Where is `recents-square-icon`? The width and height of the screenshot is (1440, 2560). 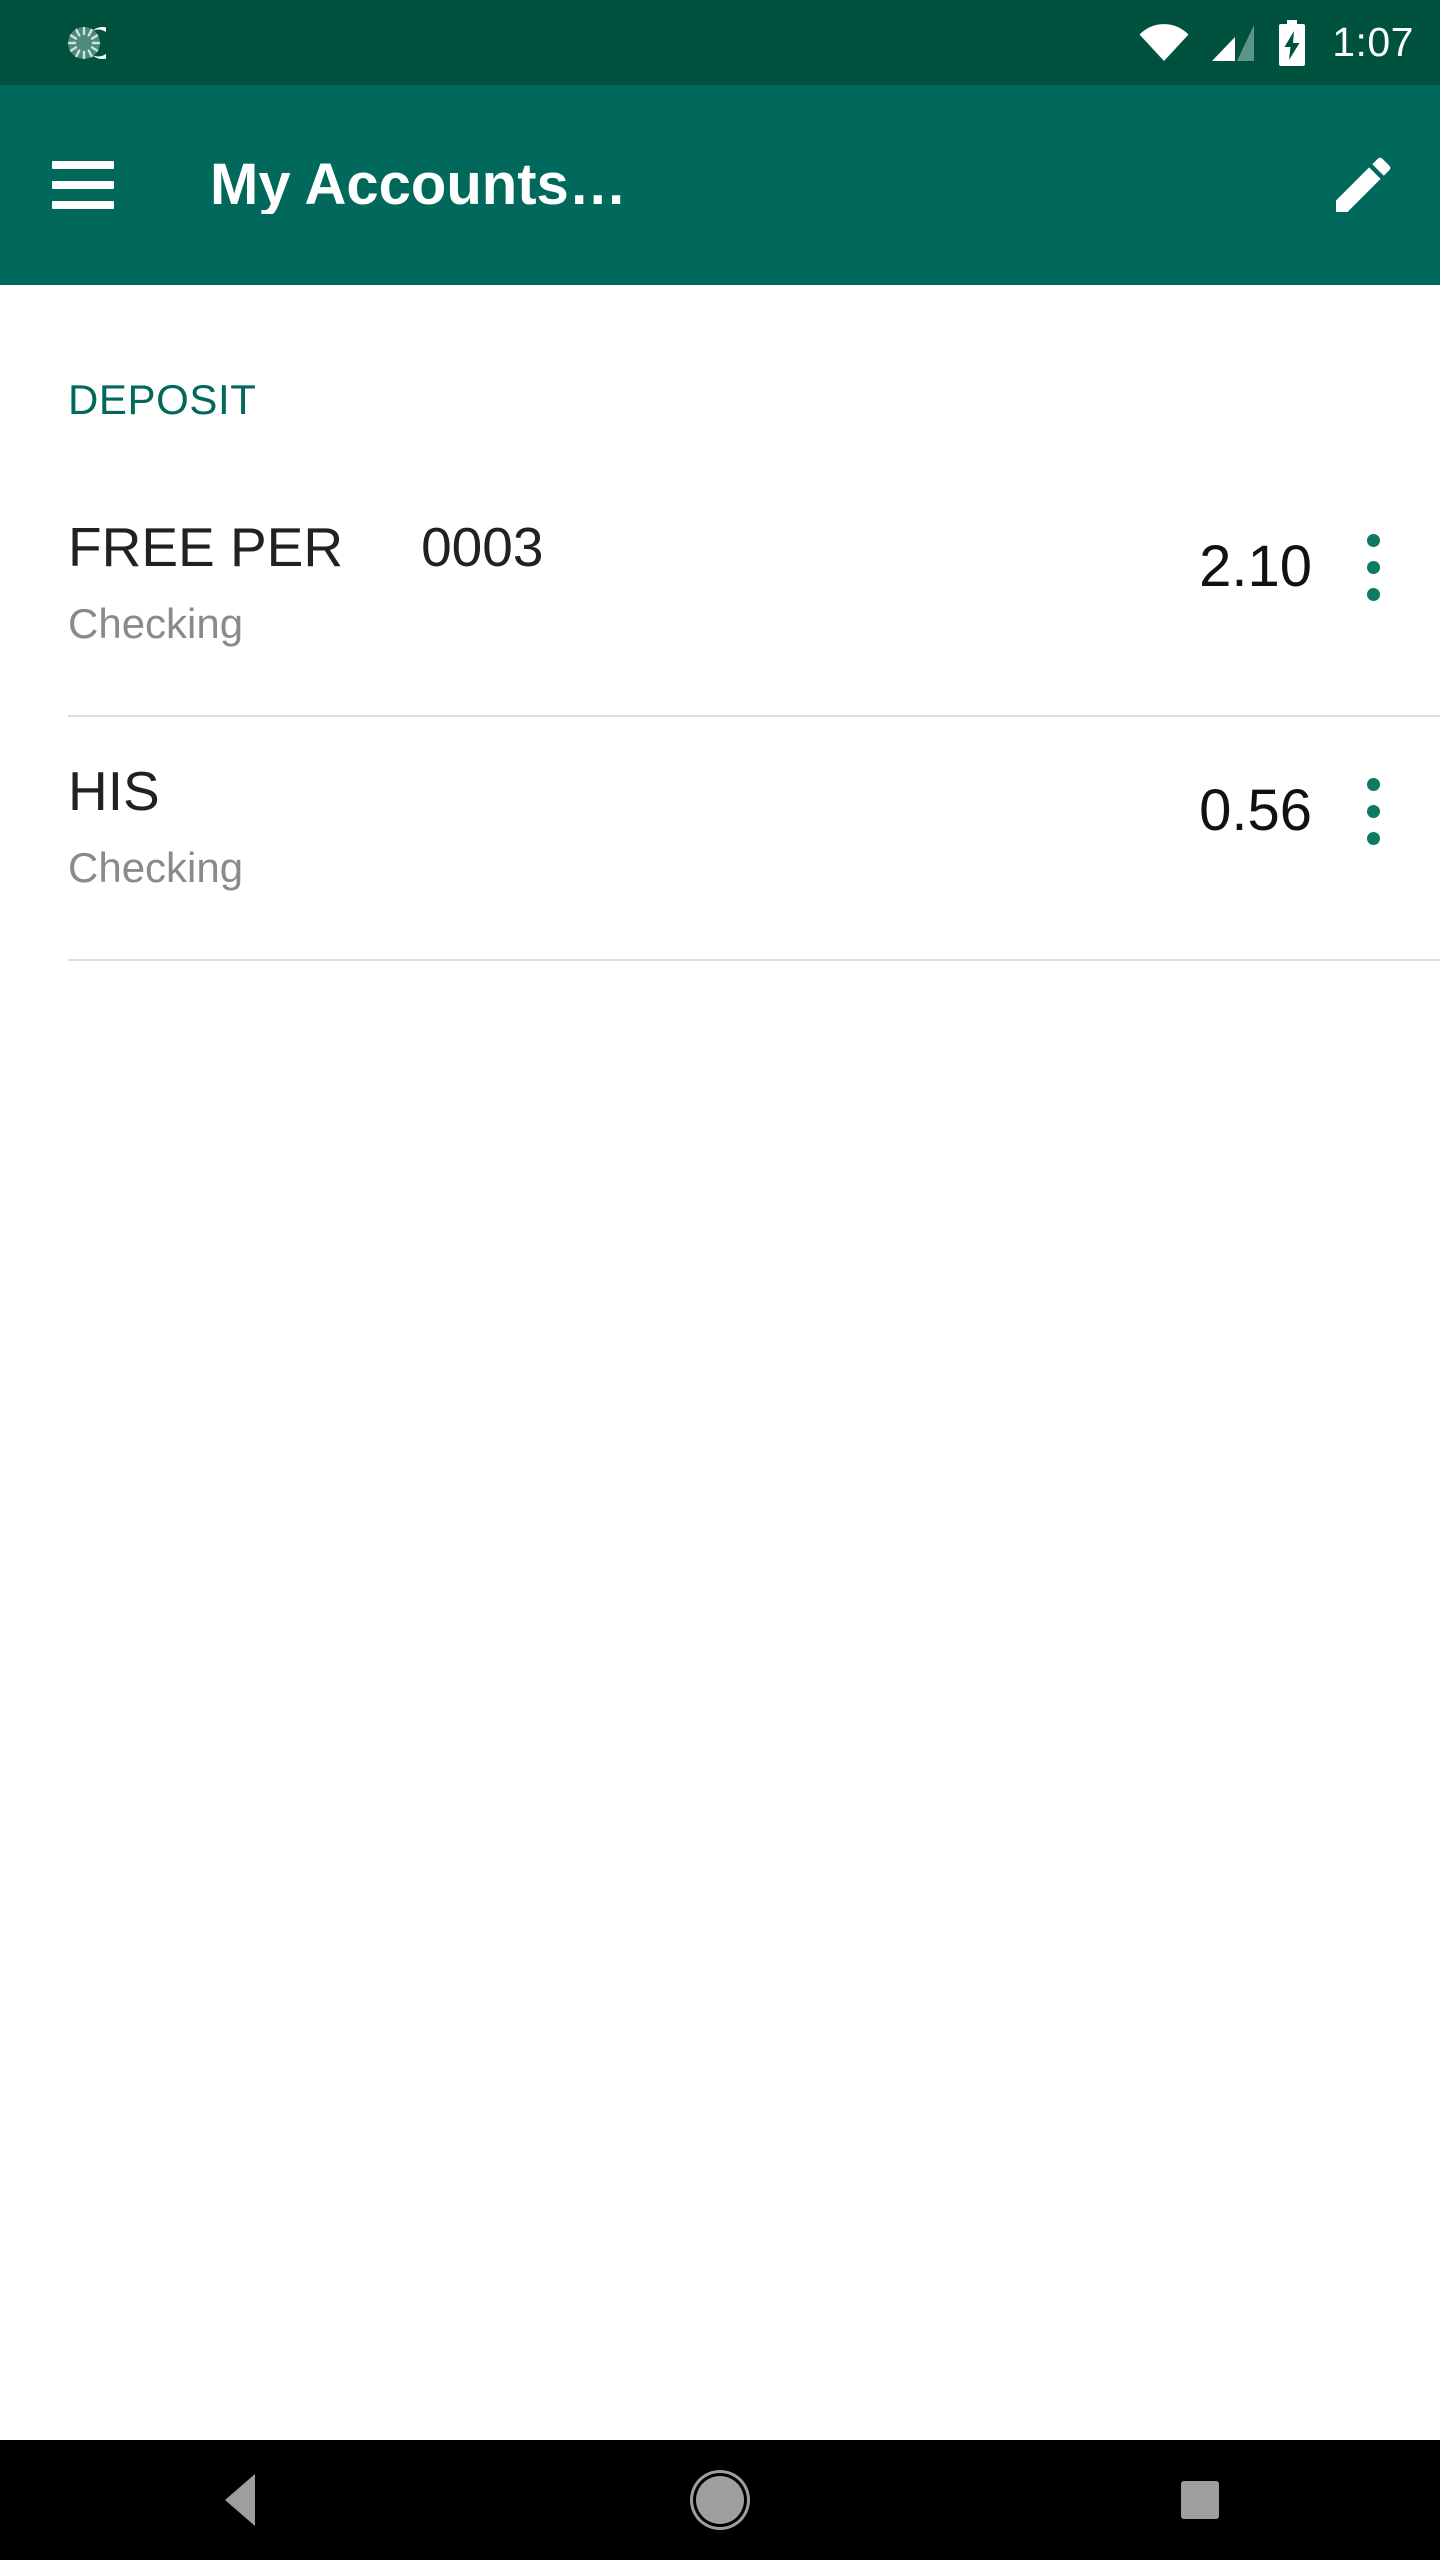
recents-square-icon is located at coordinates (1200, 2500).